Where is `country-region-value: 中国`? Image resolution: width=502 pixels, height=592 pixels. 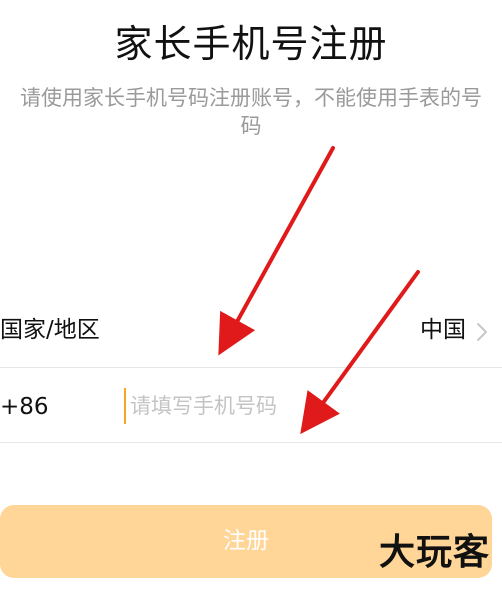
country-region-value: 中国 is located at coordinates (443, 330).